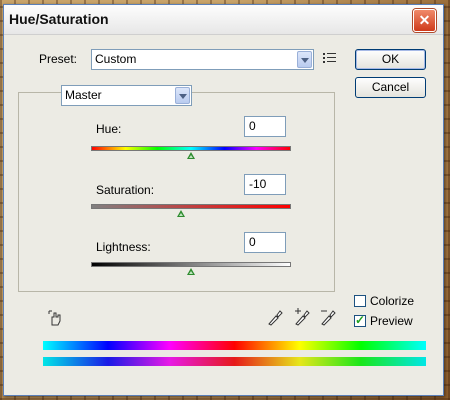 This screenshot has width=450, height=400. I want to click on colorize-checkbox, so click(360, 301).